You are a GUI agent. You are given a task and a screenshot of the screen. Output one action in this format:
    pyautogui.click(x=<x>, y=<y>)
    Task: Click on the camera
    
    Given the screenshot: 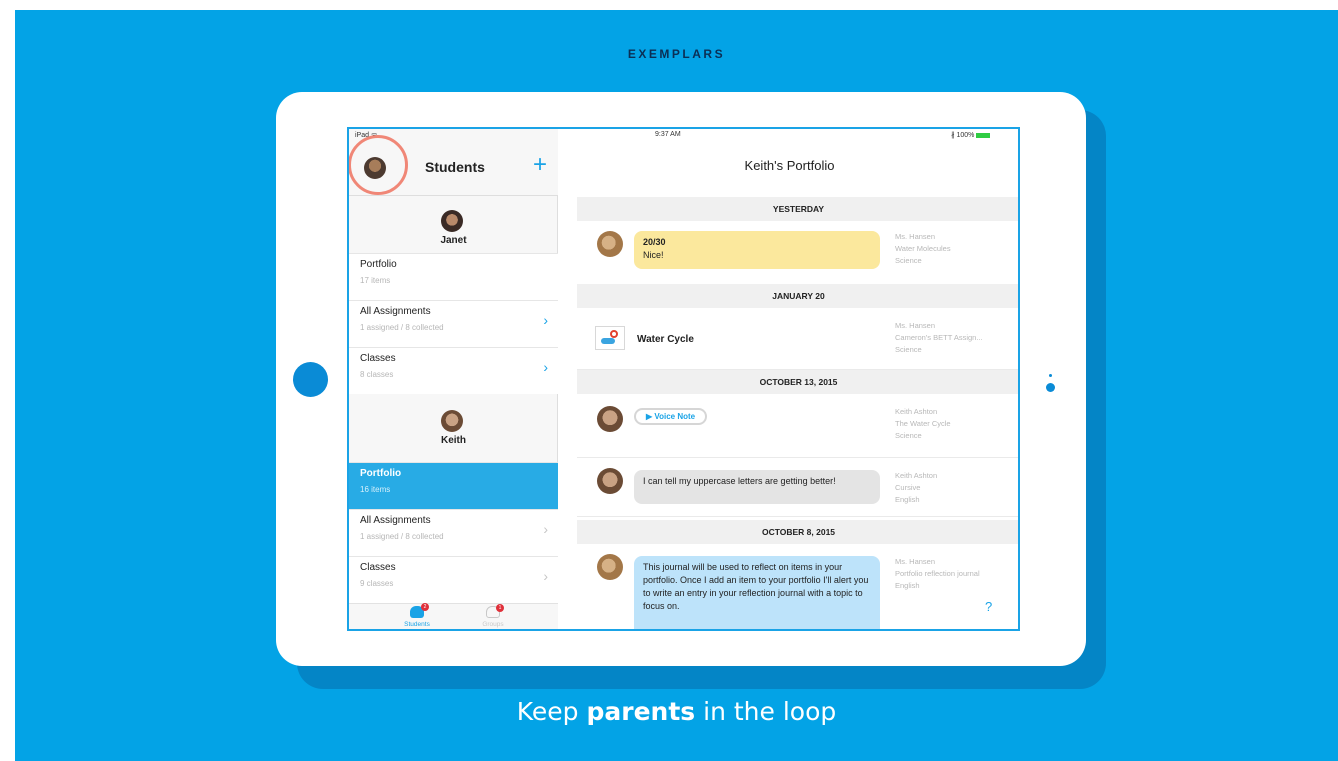 What is the action you would take?
    pyautogui.click(x=1050, y=387)
    